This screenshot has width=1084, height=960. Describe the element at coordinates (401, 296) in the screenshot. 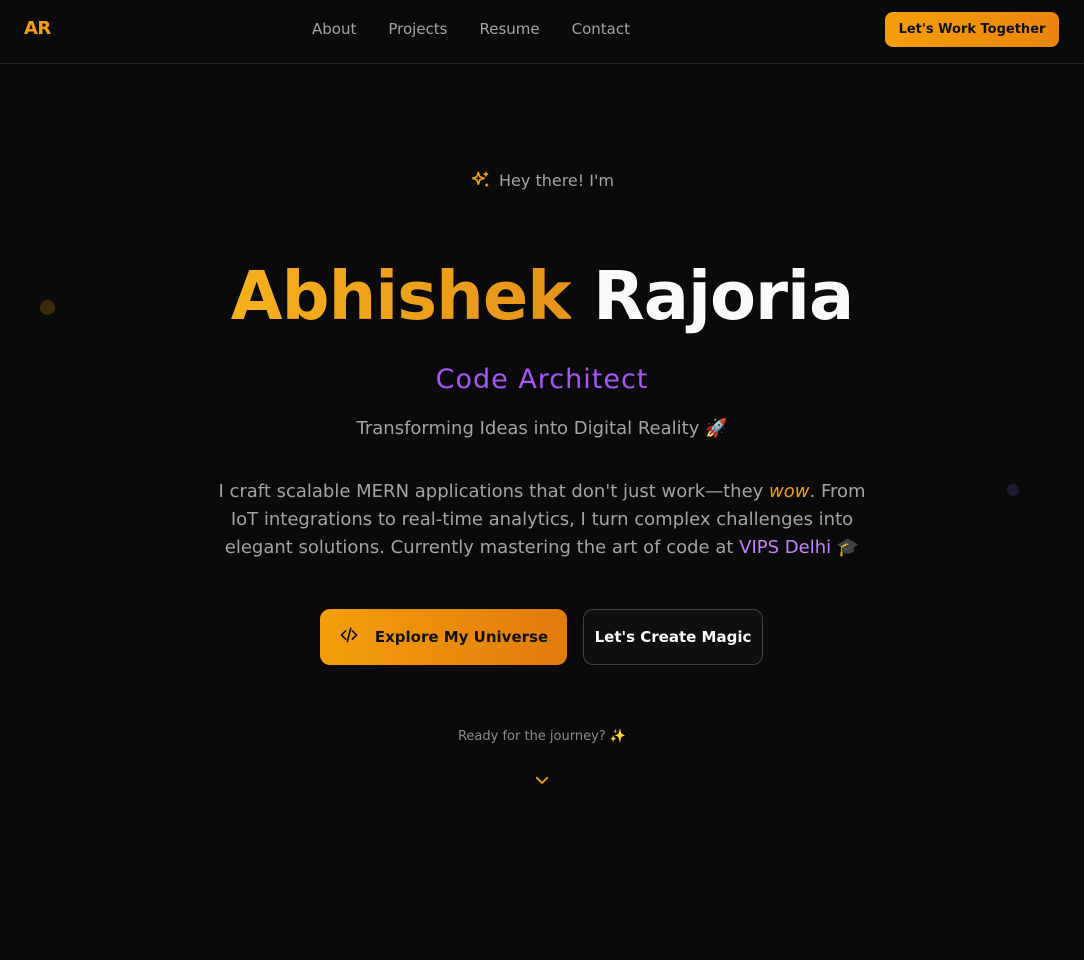

I see `first-name: Abhishek` at that location.